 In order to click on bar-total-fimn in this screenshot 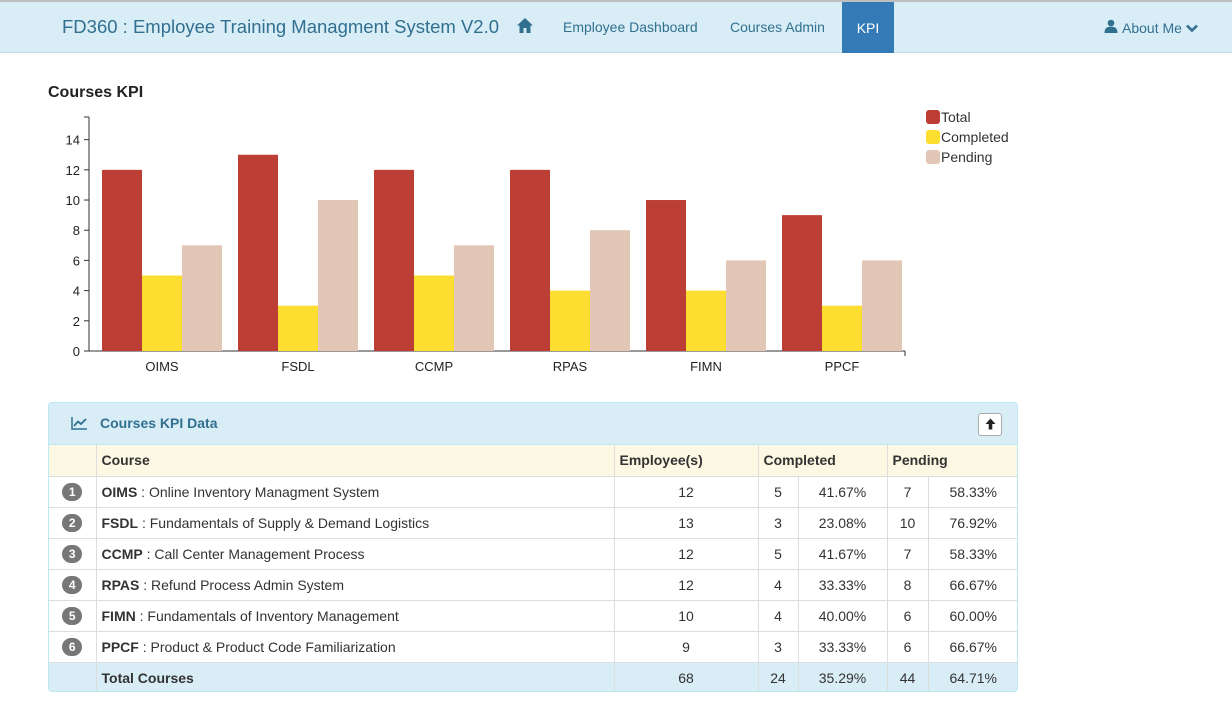, I will do `click(666, 275)`.